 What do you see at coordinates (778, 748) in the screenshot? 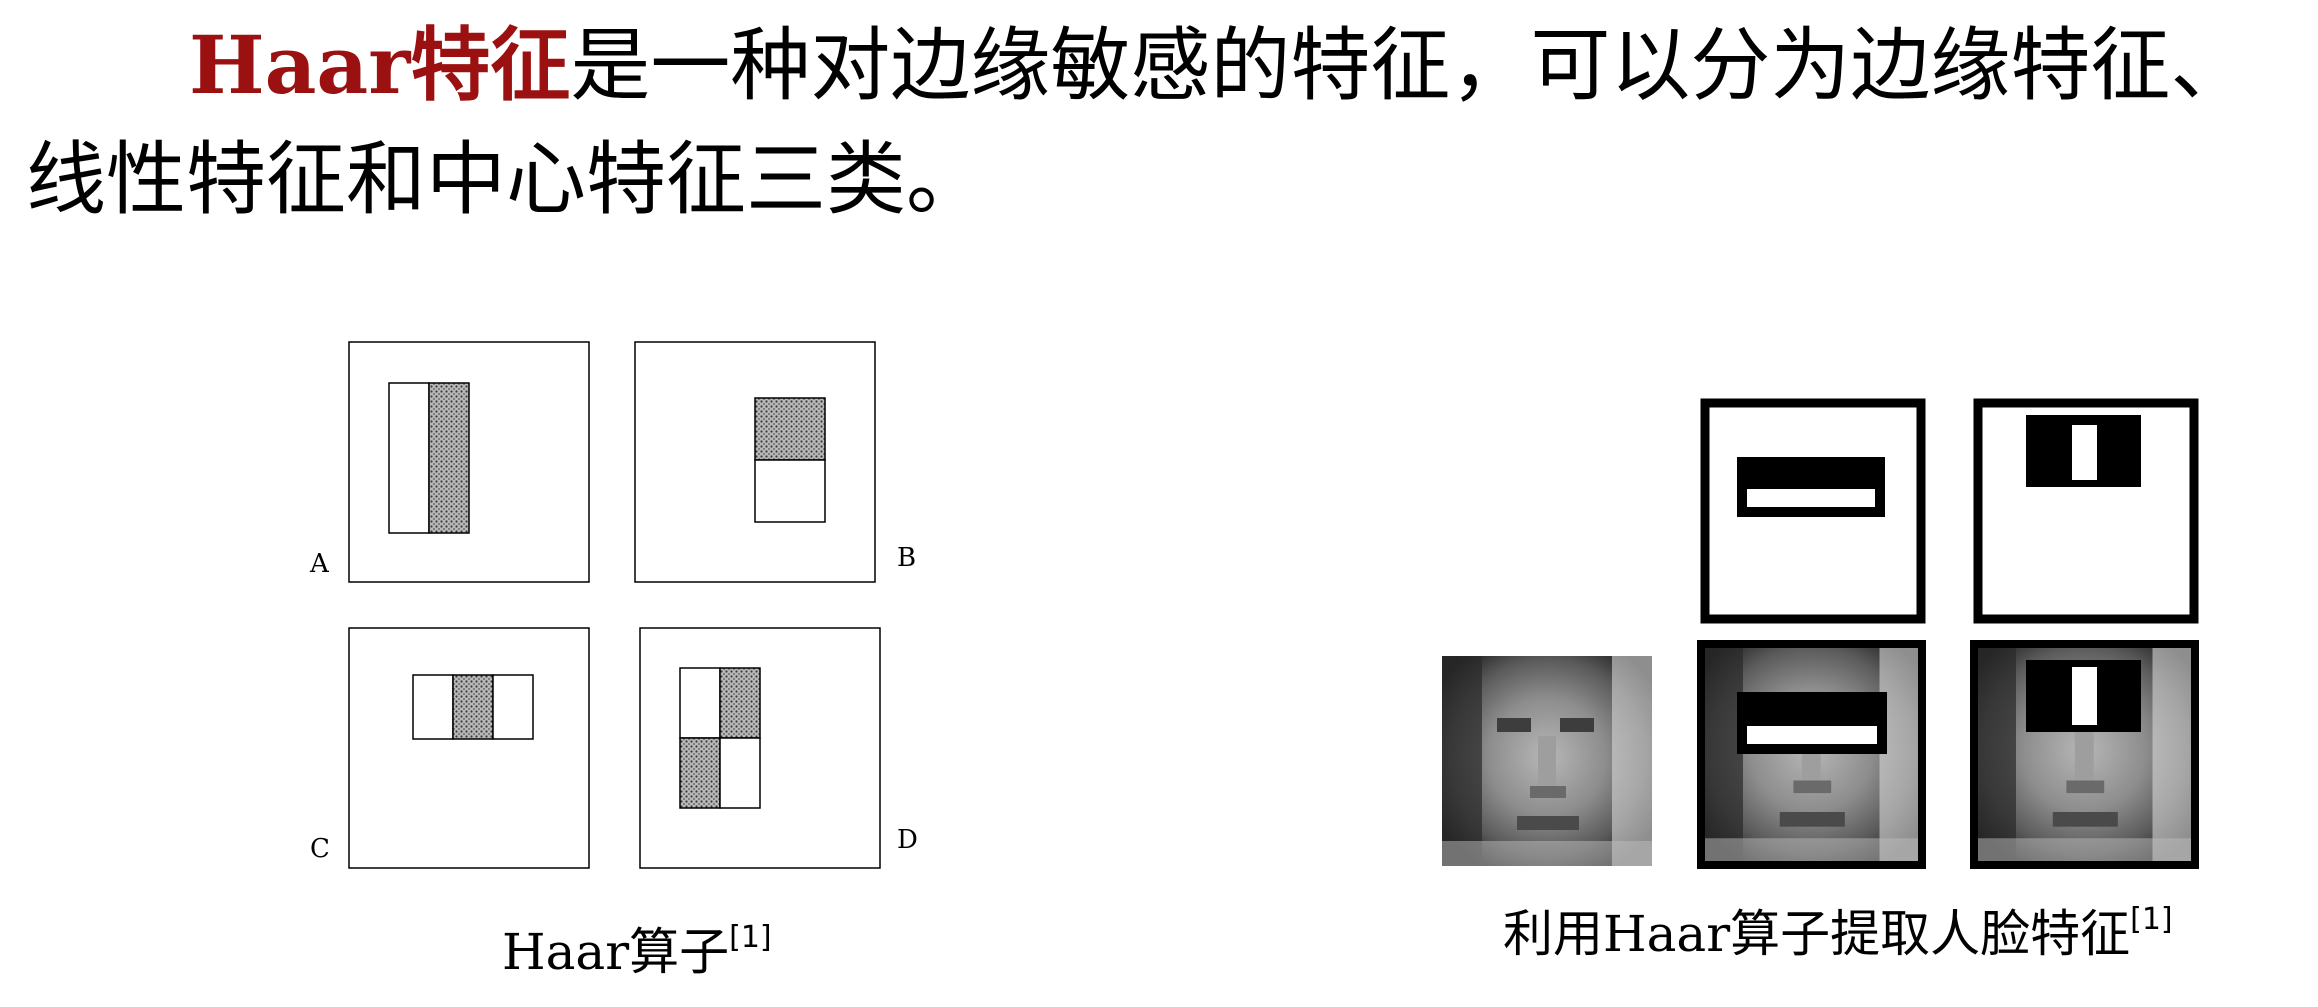
I see `panel-d: D` at bounding box center [778, 748].